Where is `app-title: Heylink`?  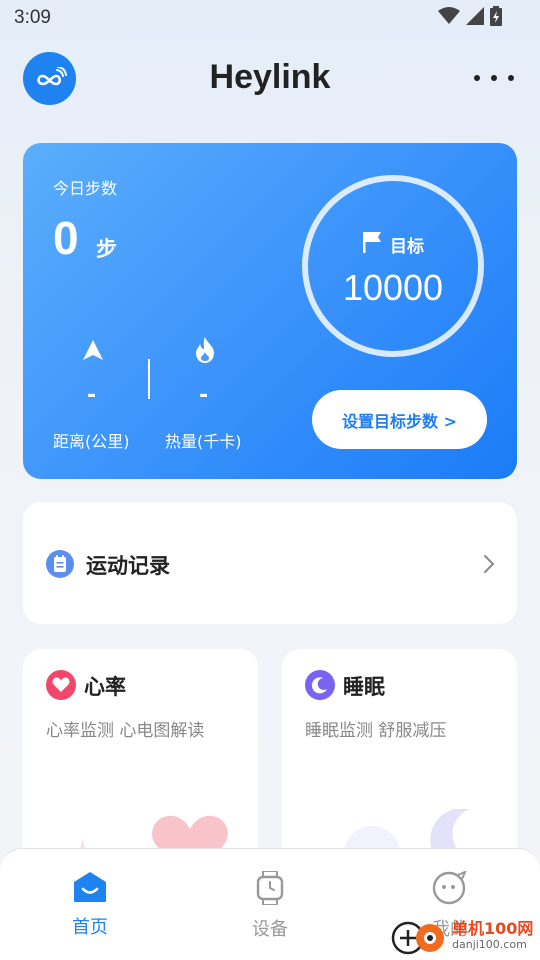
app-title: Heylink is located at coordinates (270, 77).